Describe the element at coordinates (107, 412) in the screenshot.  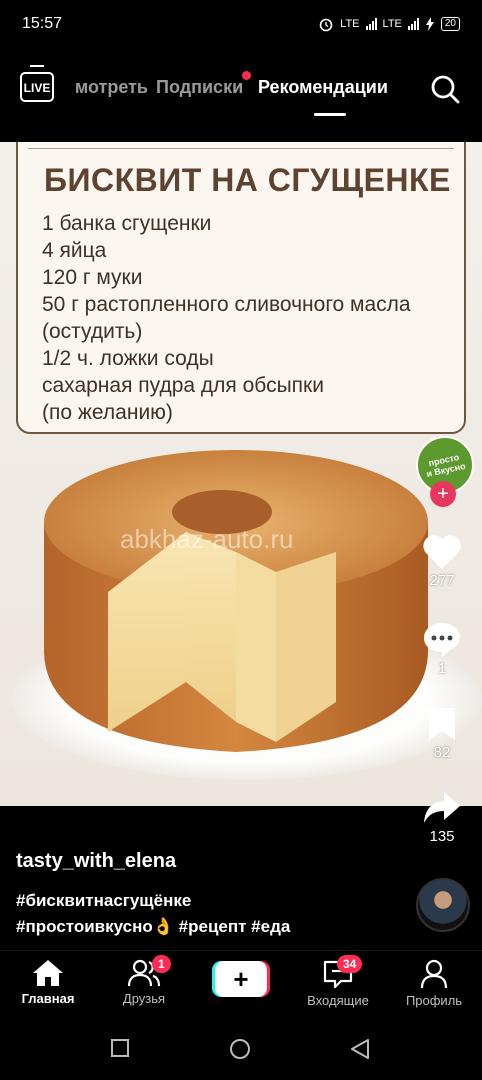
I see `recipe-line: (по желанию)` at that location.